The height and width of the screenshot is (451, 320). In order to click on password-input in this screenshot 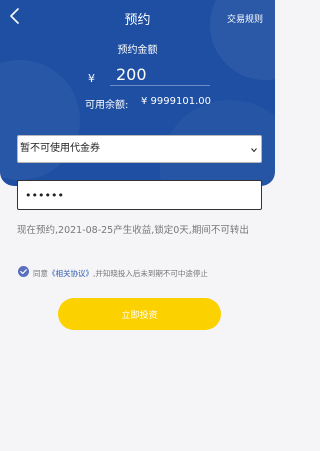, I will do `click(139, 195)`.